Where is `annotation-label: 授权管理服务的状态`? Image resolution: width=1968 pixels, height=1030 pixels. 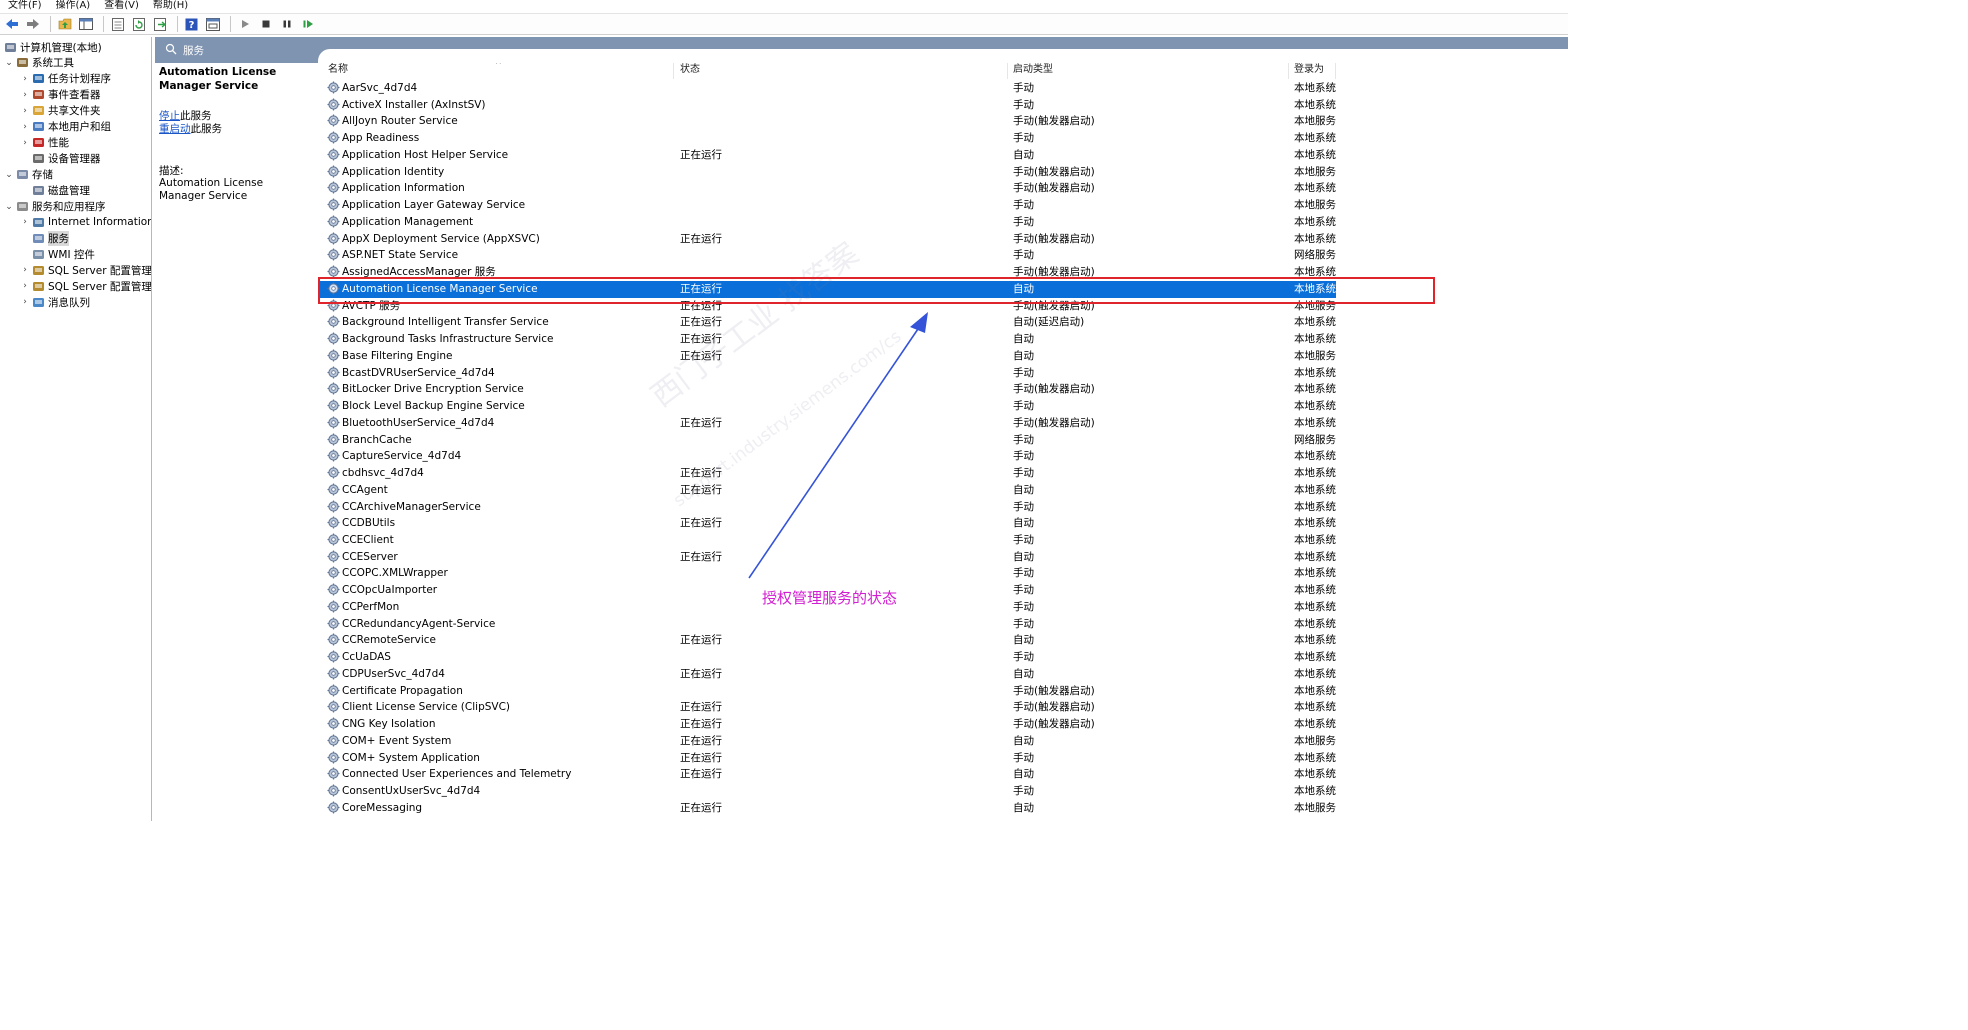 annotation-label: 授权管理服务的状态 is located at coordinates (830, 598).